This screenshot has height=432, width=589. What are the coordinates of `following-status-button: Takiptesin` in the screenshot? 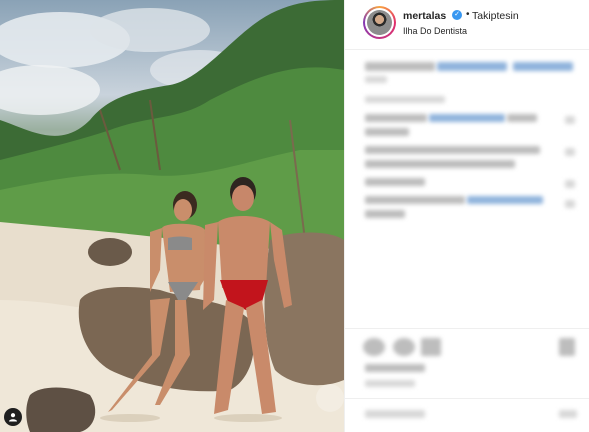 It's located at (495, 16).